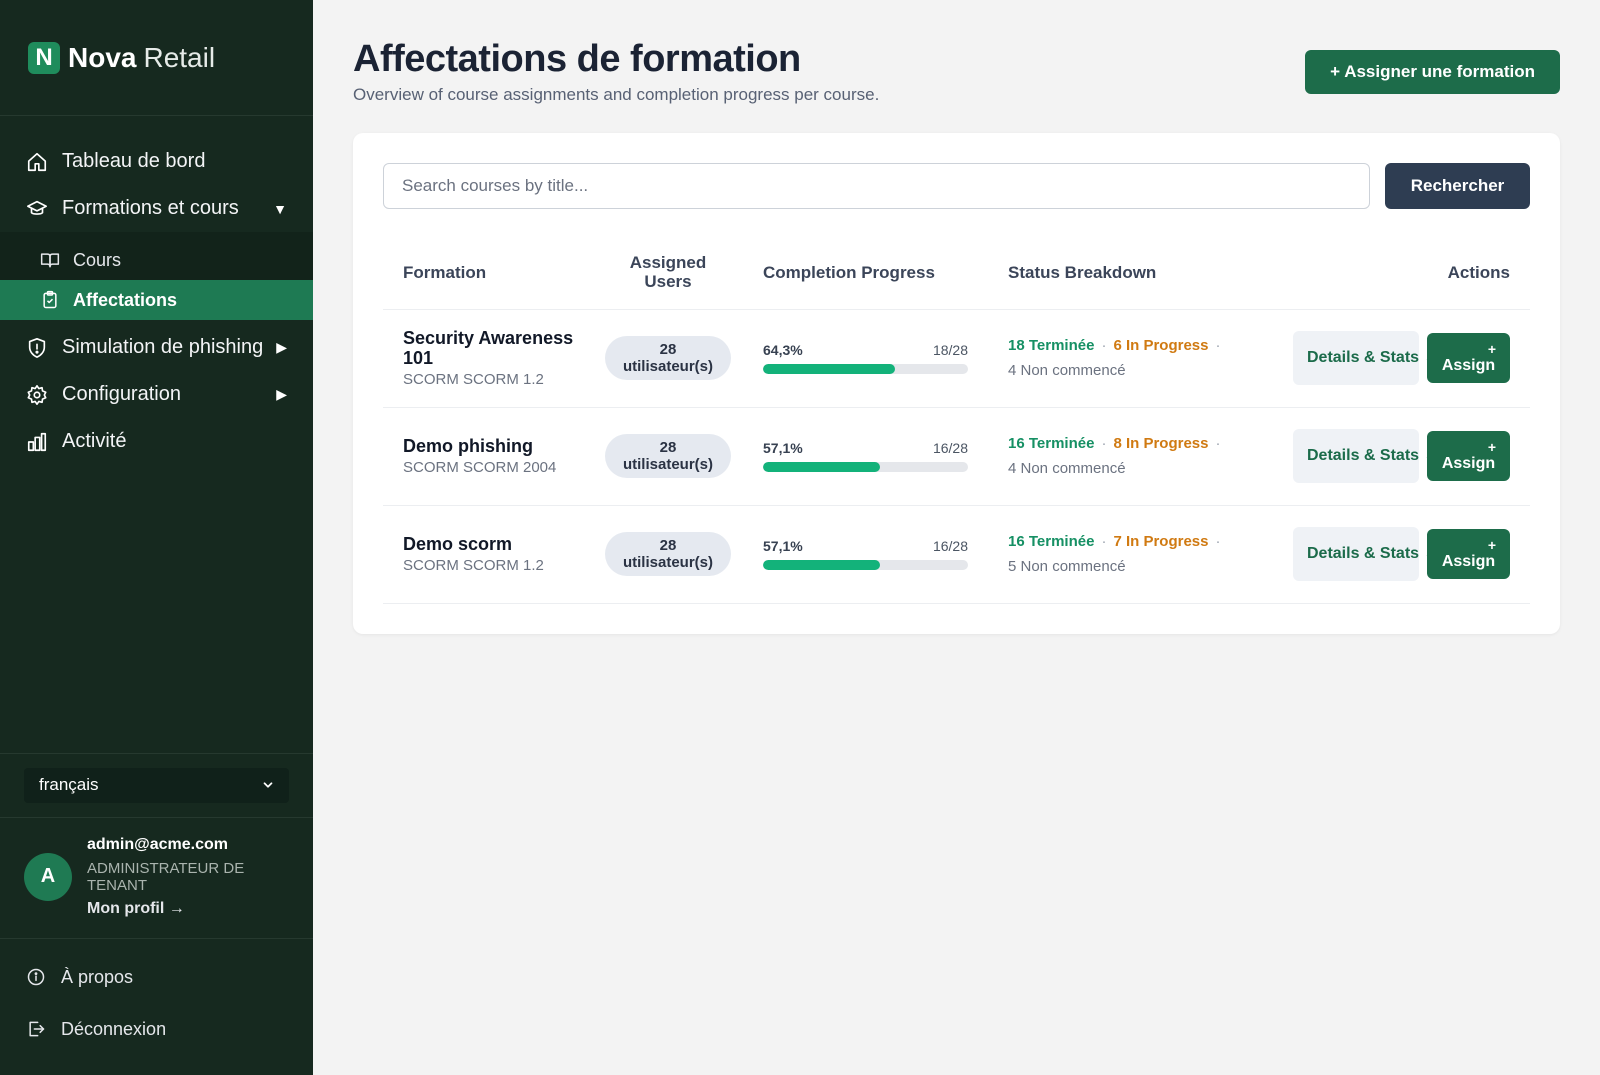  I want to click on header-status: Status Breakdown, so click(1137, 273).